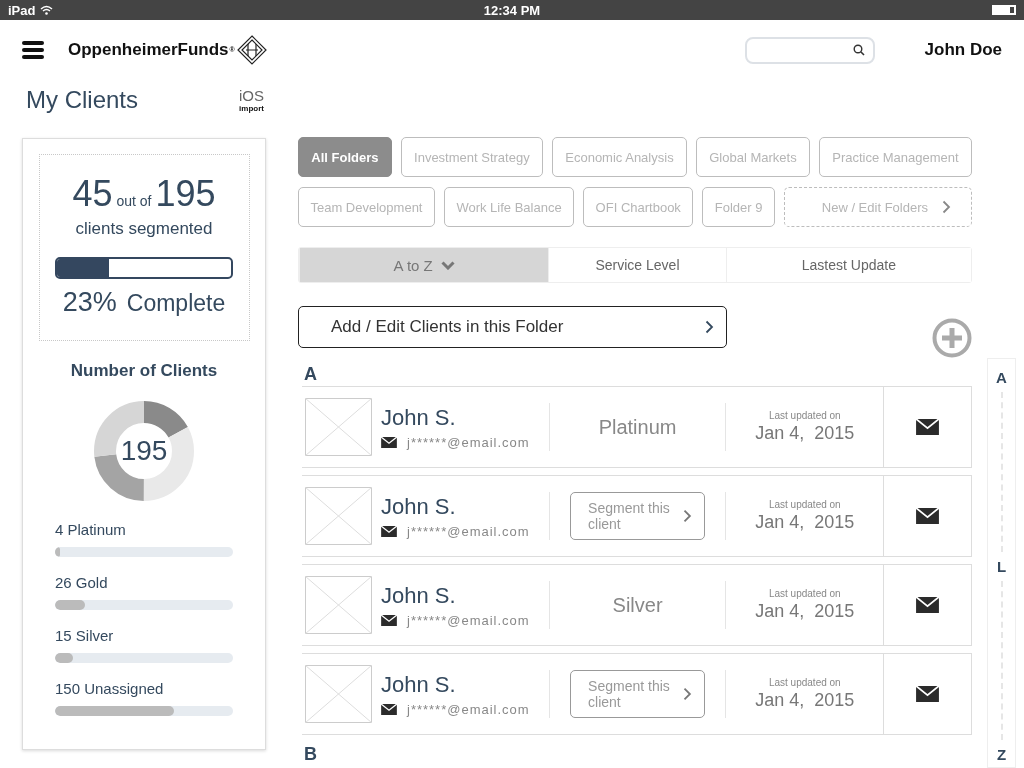  I want to click on chevron-down-icon, so click(447, 265).